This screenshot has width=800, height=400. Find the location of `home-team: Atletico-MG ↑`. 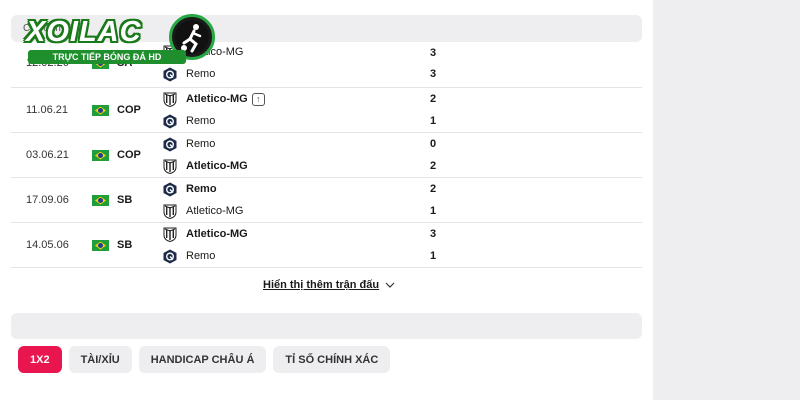

home-team: Atletico-MG ↑ is located at coordinates (214, 99).